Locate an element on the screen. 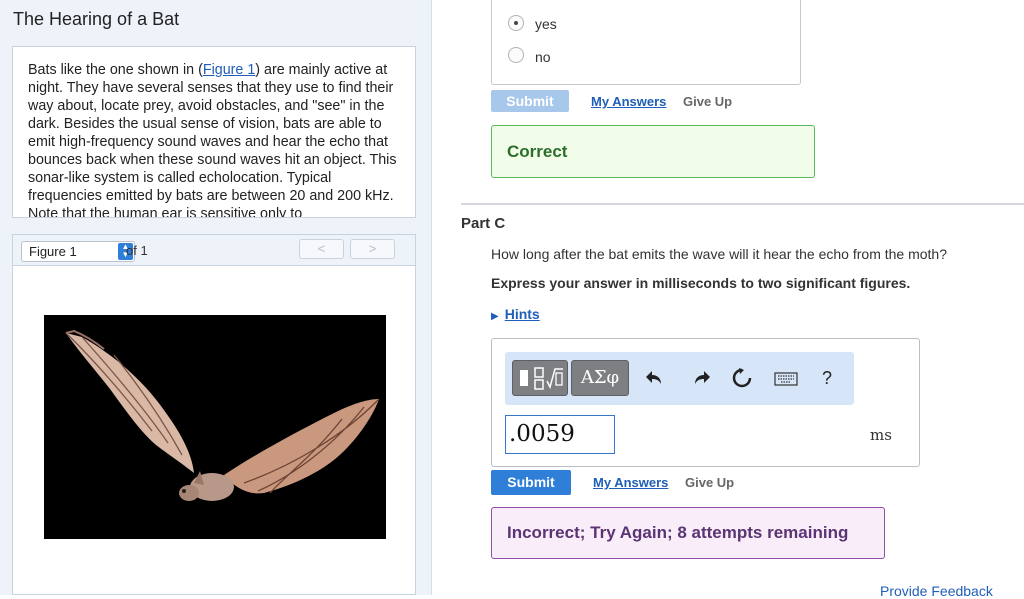 This screenshot has width=1024, height=599. figure-count: of 1 is located at coordinates (137, 250).